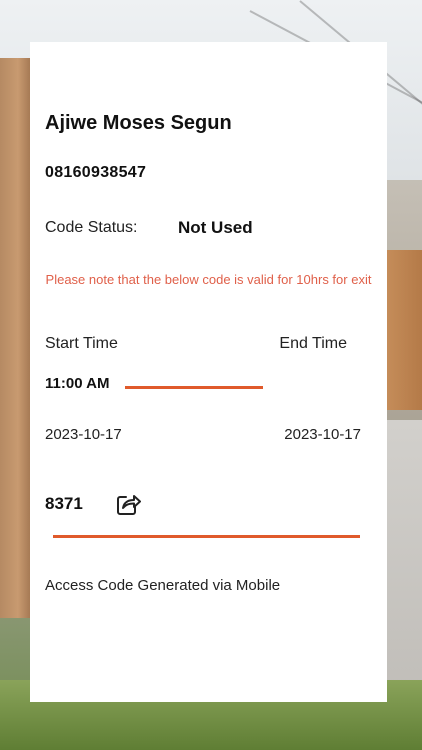  Describe the element at coordinates (96, 172) in the screenshot. I see `user-phone: 08160938547` at that location.